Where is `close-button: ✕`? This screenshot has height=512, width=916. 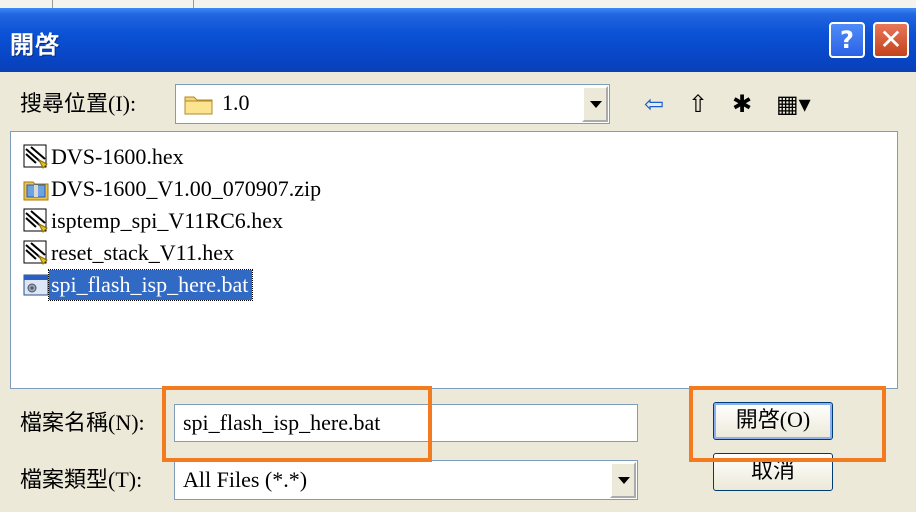
close-button: ✕ is located at coordinates (891, 40).